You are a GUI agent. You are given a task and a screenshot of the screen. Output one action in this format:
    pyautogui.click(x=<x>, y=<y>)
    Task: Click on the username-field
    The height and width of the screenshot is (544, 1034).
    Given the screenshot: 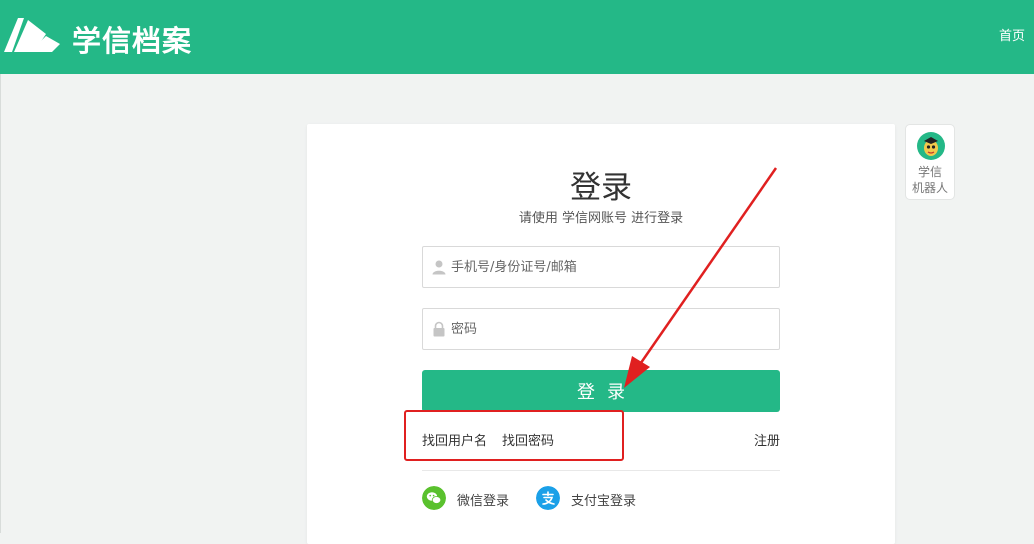 What is the action you would take?
    pyautogui.click(x=601, y=267)
    